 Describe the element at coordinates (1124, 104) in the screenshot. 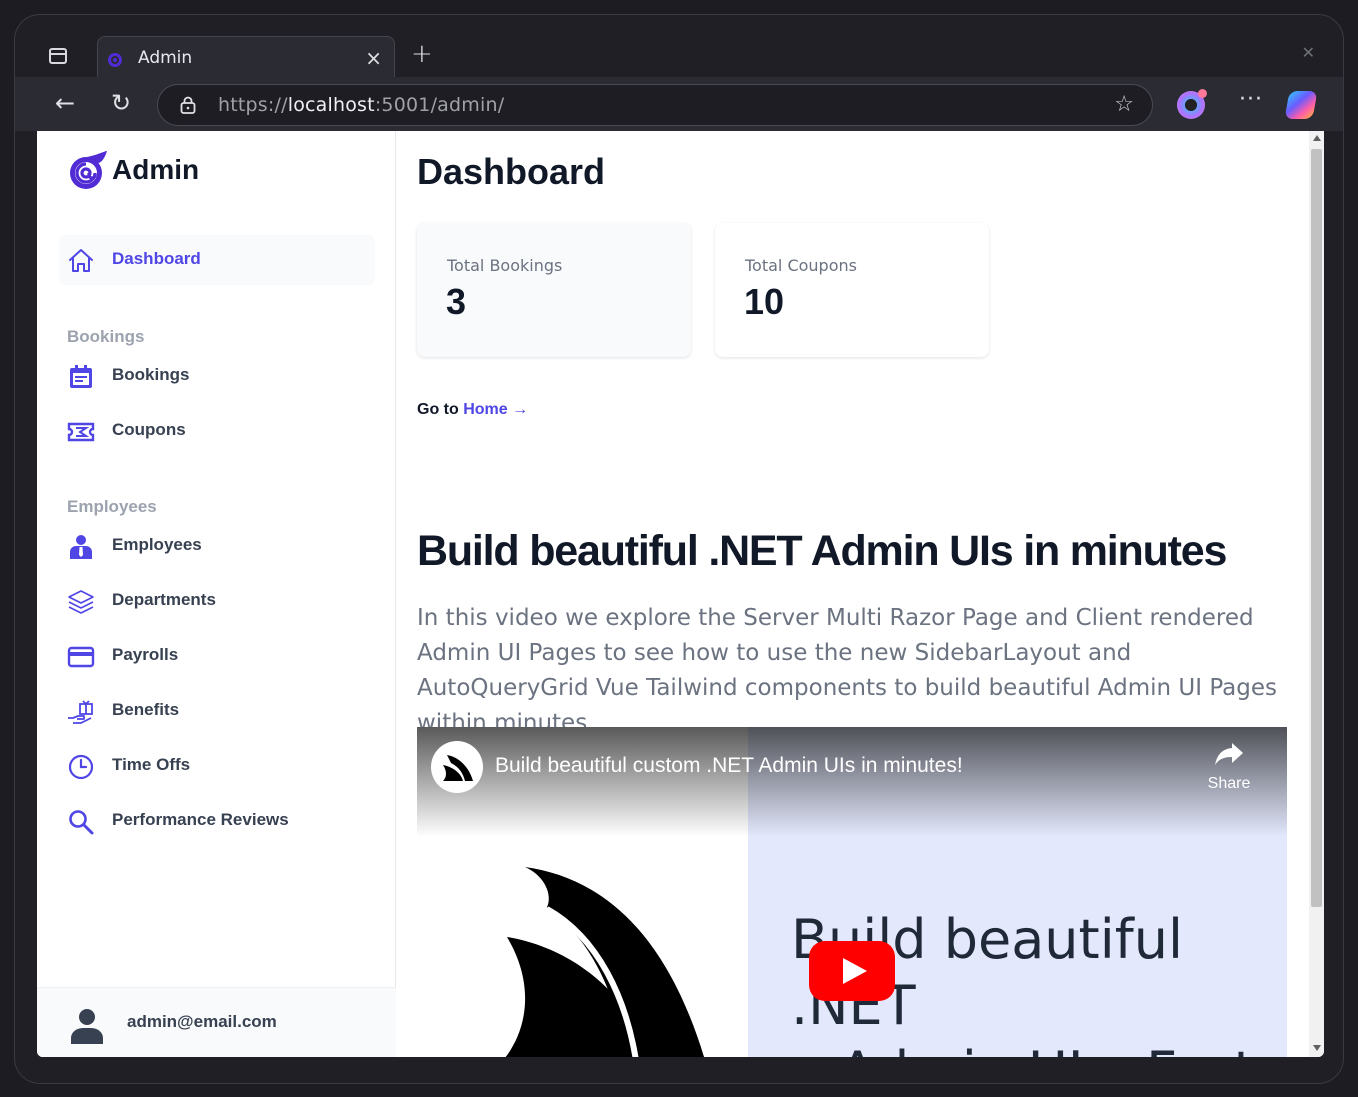

I see `favorite-star-icon: ☆` at that location.